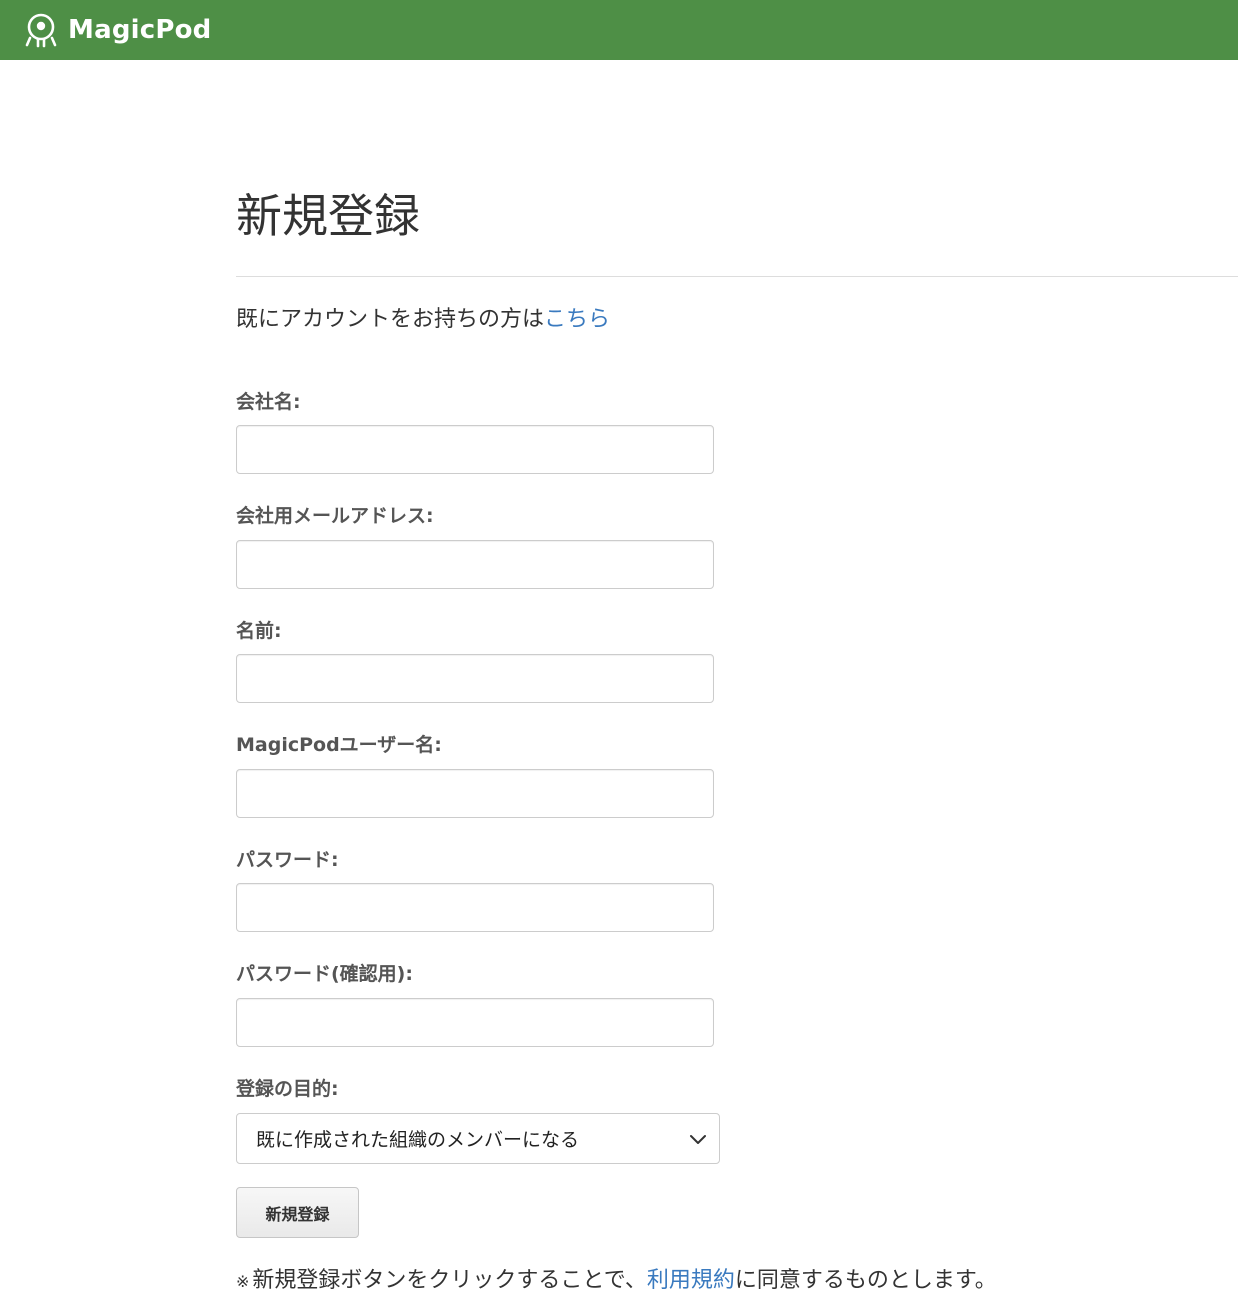 This screenshot has height=1312, width=1238. Describe the element at coordinates (475, 907) in the screenshot. I see `password-input` at that location.